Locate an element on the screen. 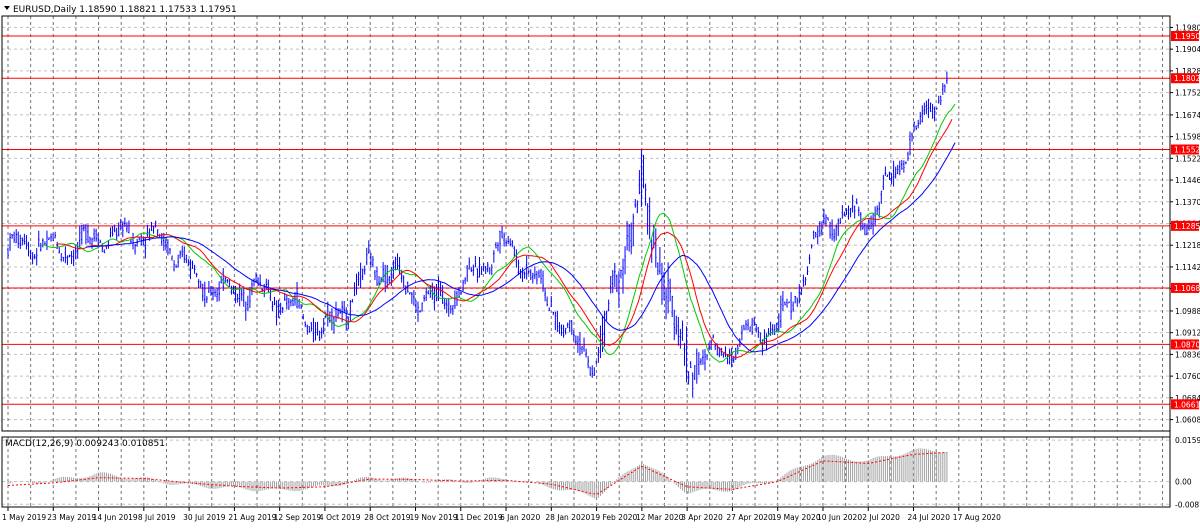  time-tick-label: 14 Jun 2019 is located at coordinates (115, 517).